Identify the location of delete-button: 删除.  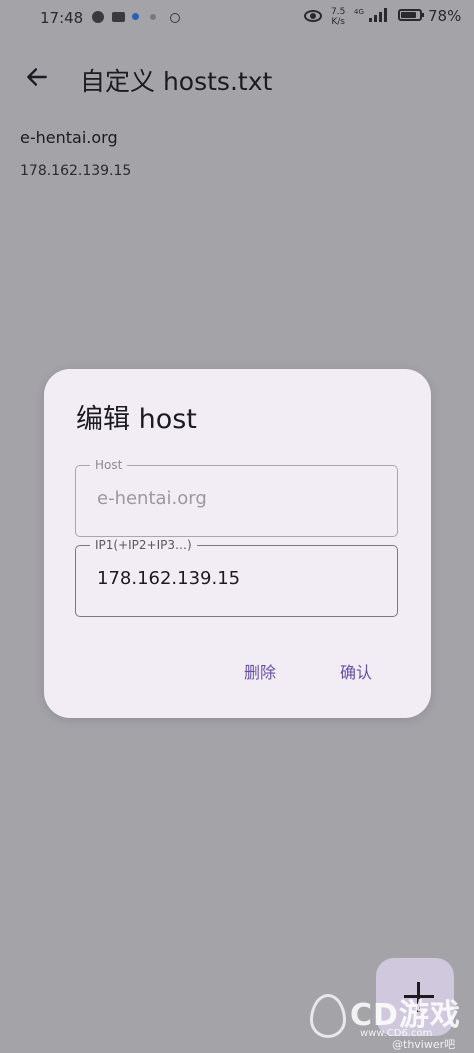
(260, 671).